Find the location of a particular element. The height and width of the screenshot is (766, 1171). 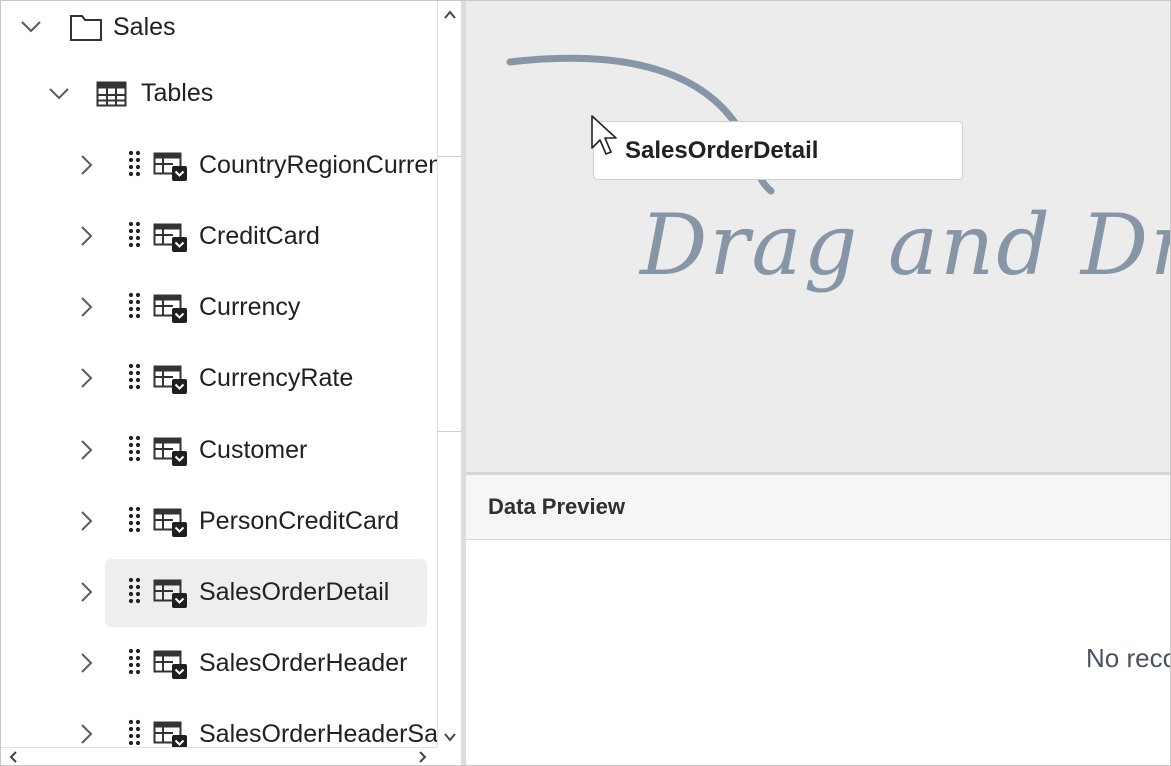

drag-and-drop-hint: Drag and Drop is located at coordinates (905, 245).